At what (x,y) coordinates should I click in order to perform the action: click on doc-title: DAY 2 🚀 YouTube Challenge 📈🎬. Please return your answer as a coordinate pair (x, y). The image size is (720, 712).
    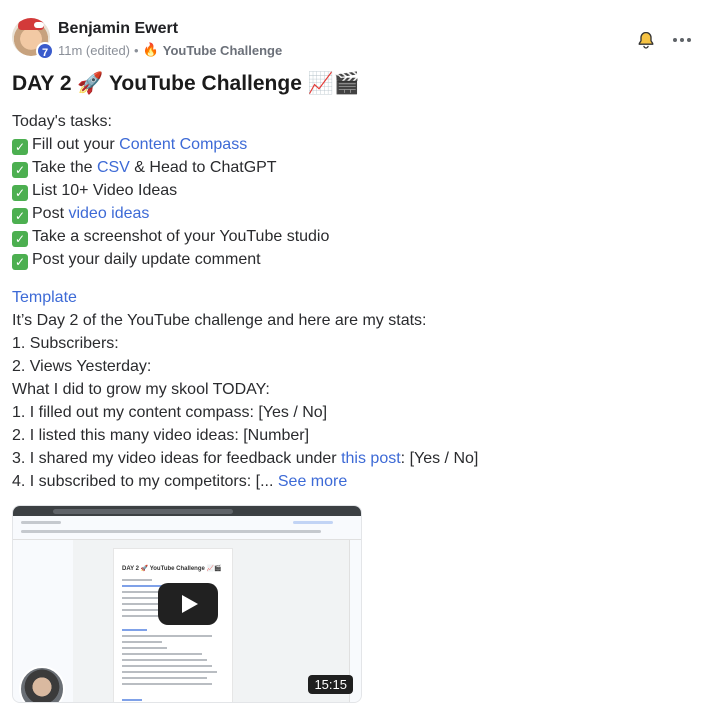
    Looking at the image, I should click on (172, 569).